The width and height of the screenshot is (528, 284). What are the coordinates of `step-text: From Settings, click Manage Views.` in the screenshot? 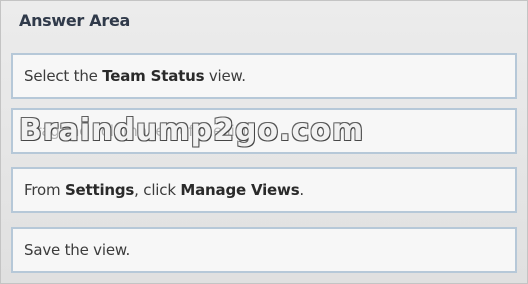 It's located at (164, 190).